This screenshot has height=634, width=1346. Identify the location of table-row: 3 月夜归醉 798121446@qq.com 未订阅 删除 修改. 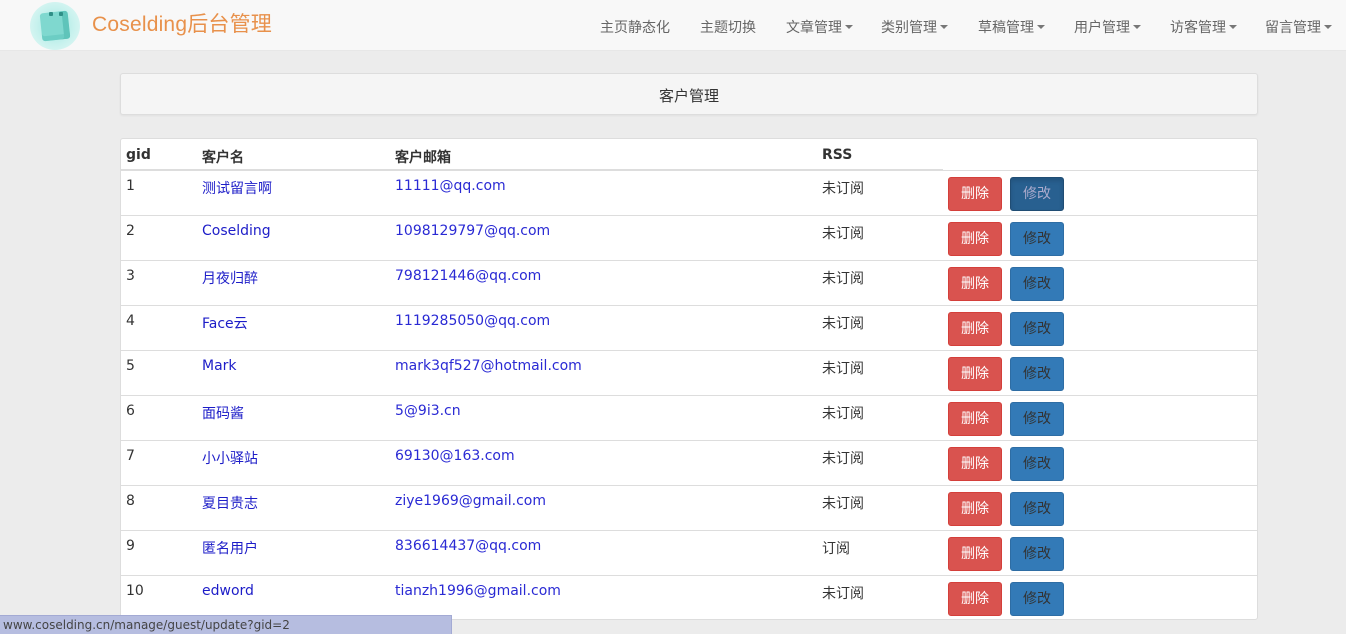
(689, 282).